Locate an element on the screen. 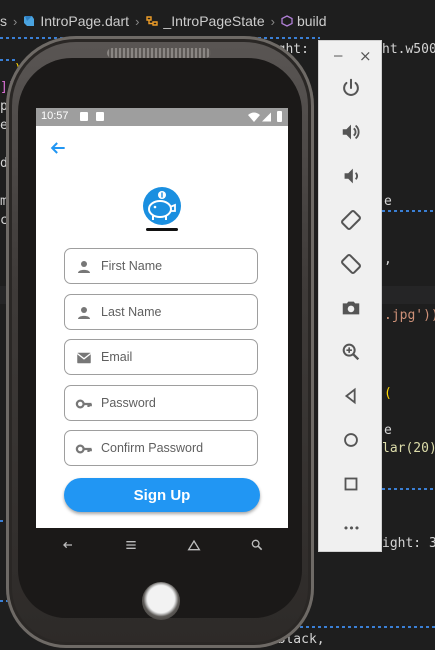  zoom-button is located at coordinates (351, 352).